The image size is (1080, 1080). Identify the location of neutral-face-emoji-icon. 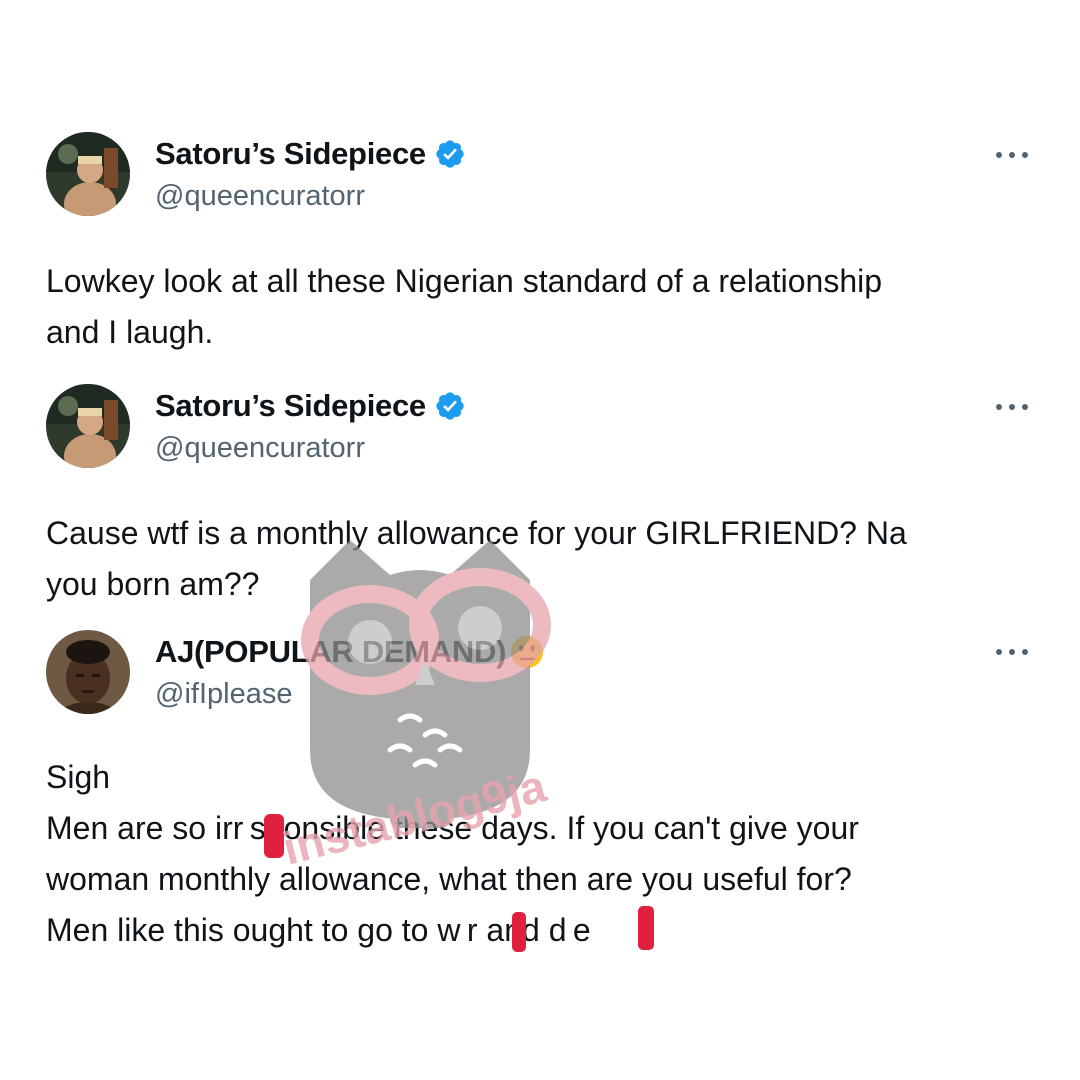
(527, 652).